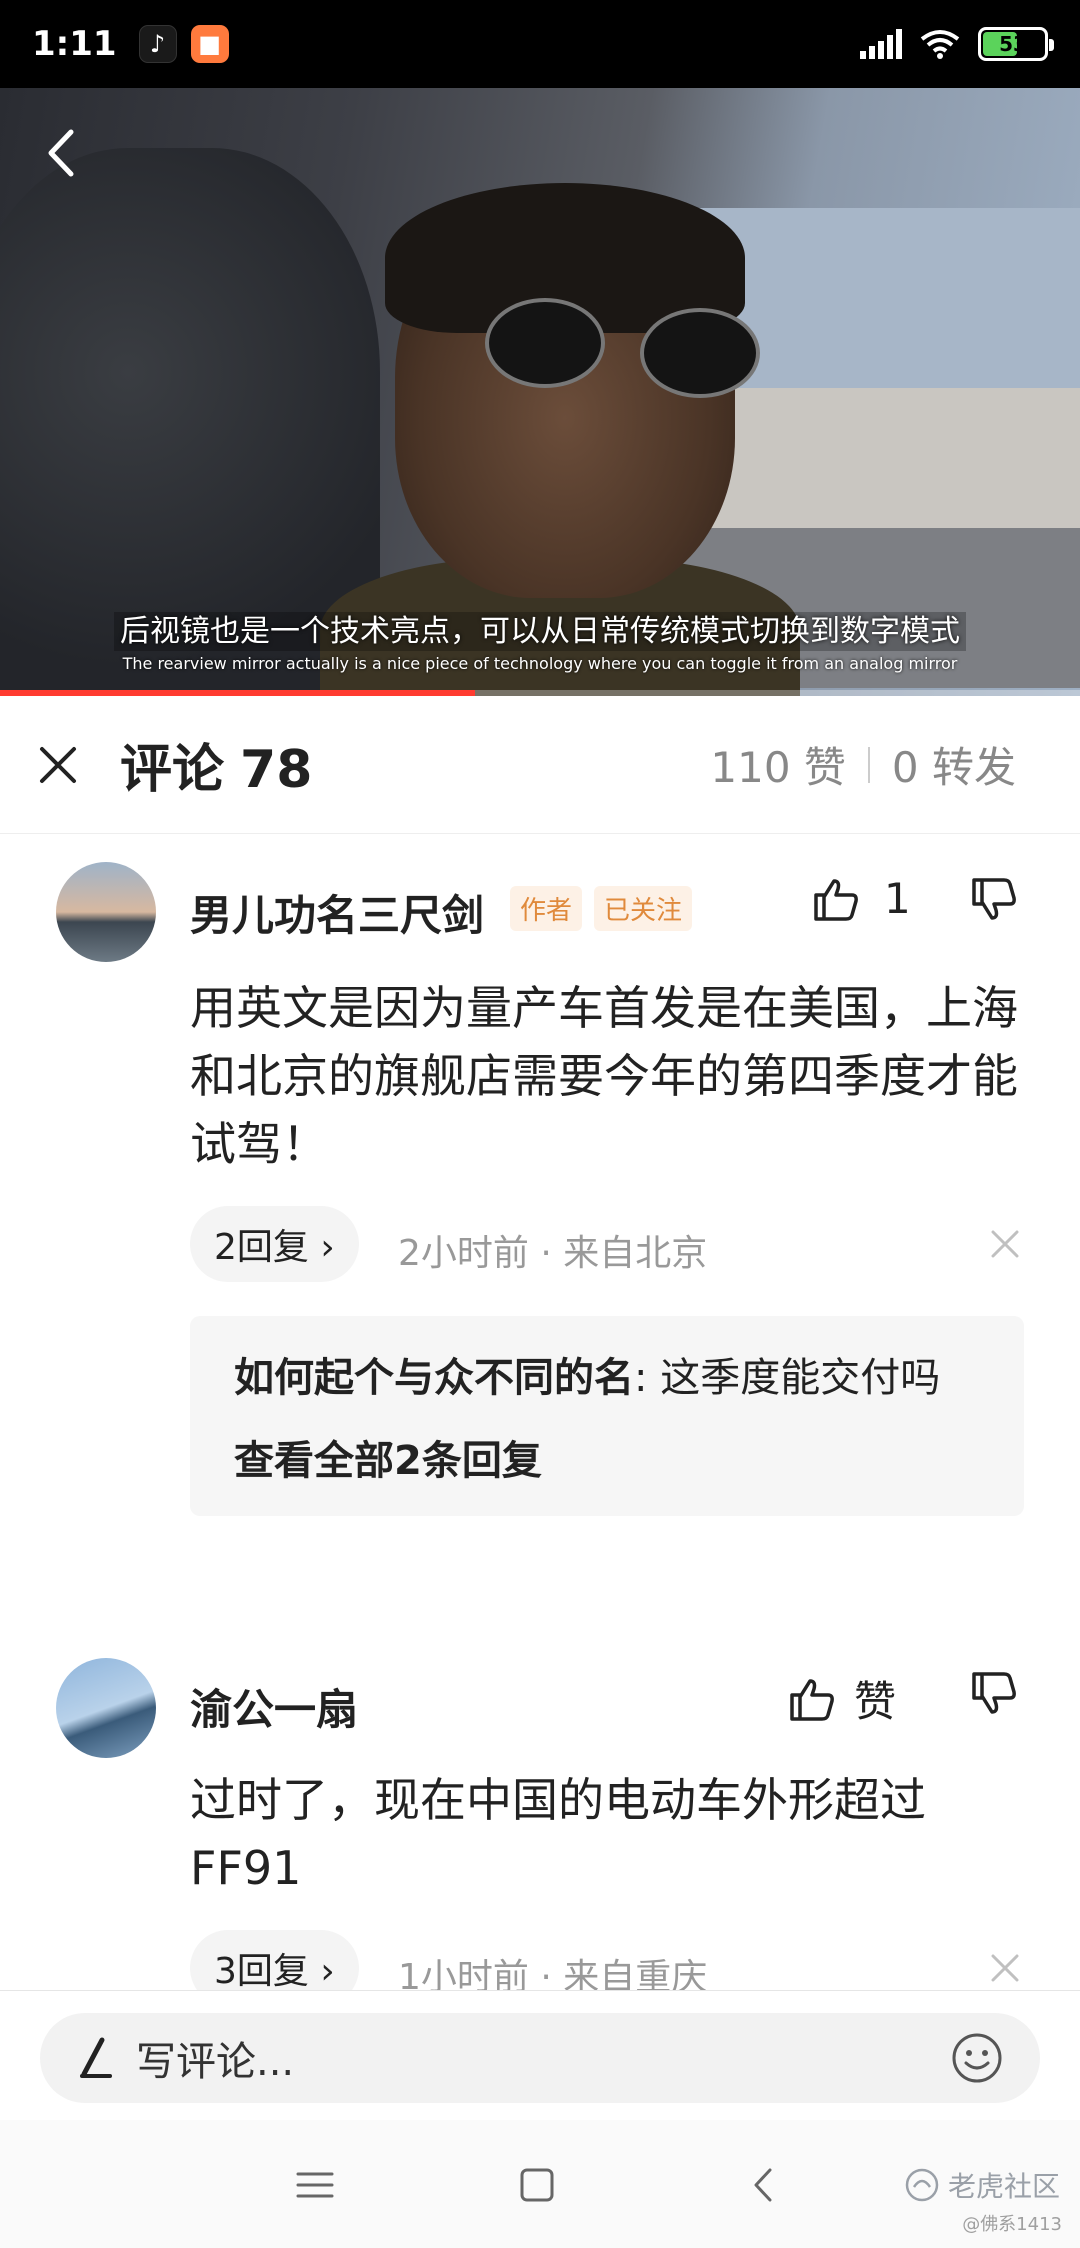  I want to click on pencil-icon, so click(96, 2057).